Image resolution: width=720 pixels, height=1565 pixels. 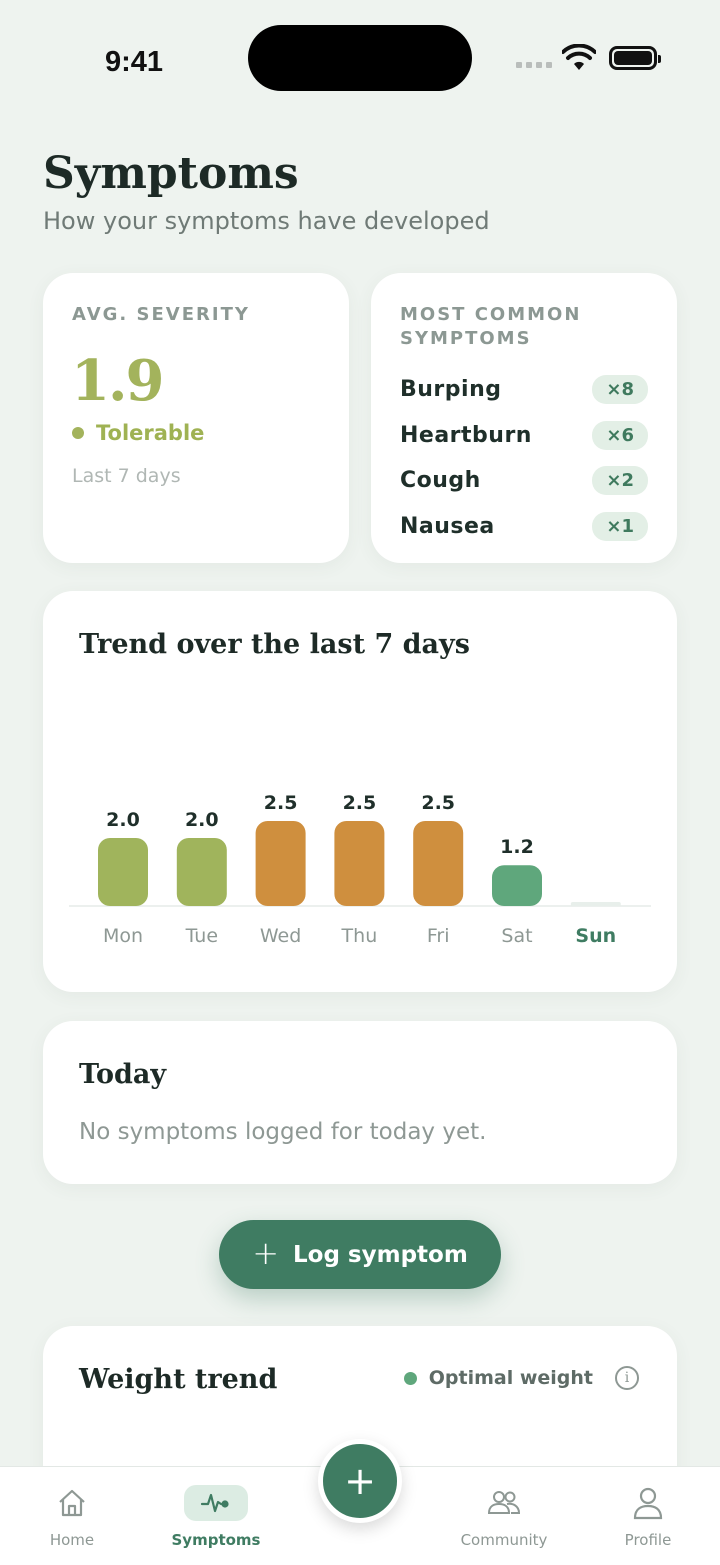 What do you see at coordinates (72, 1540) in the screenshot?
I see `tab-home-label: Home` at bounding box center [72, 1540].